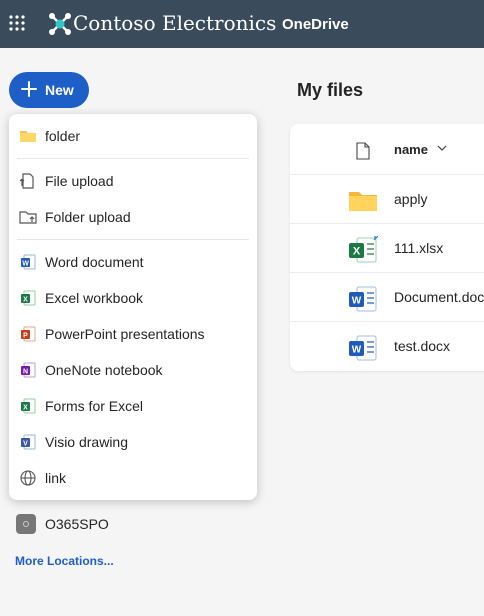 This screenshot has height=616, width=484. I want to click on menu-item-link: link, so click(133, 478).